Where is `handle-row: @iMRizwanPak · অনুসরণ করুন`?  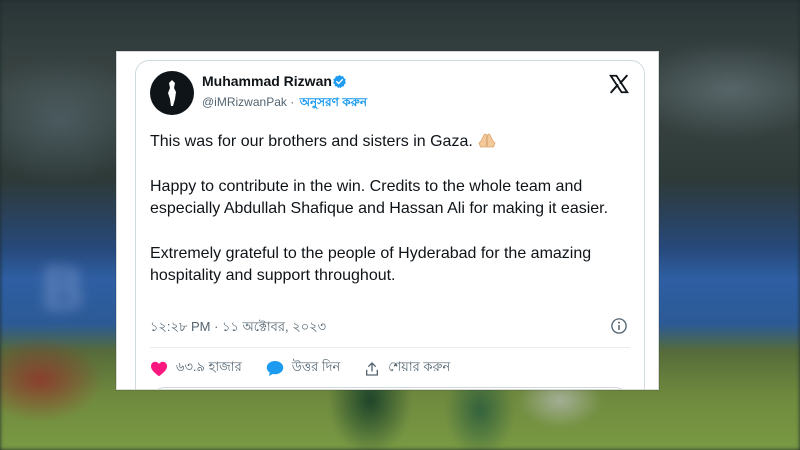 handle-row: @iMRizwanPak · অনুসরণ করুন is located at coordinates (284, 104).